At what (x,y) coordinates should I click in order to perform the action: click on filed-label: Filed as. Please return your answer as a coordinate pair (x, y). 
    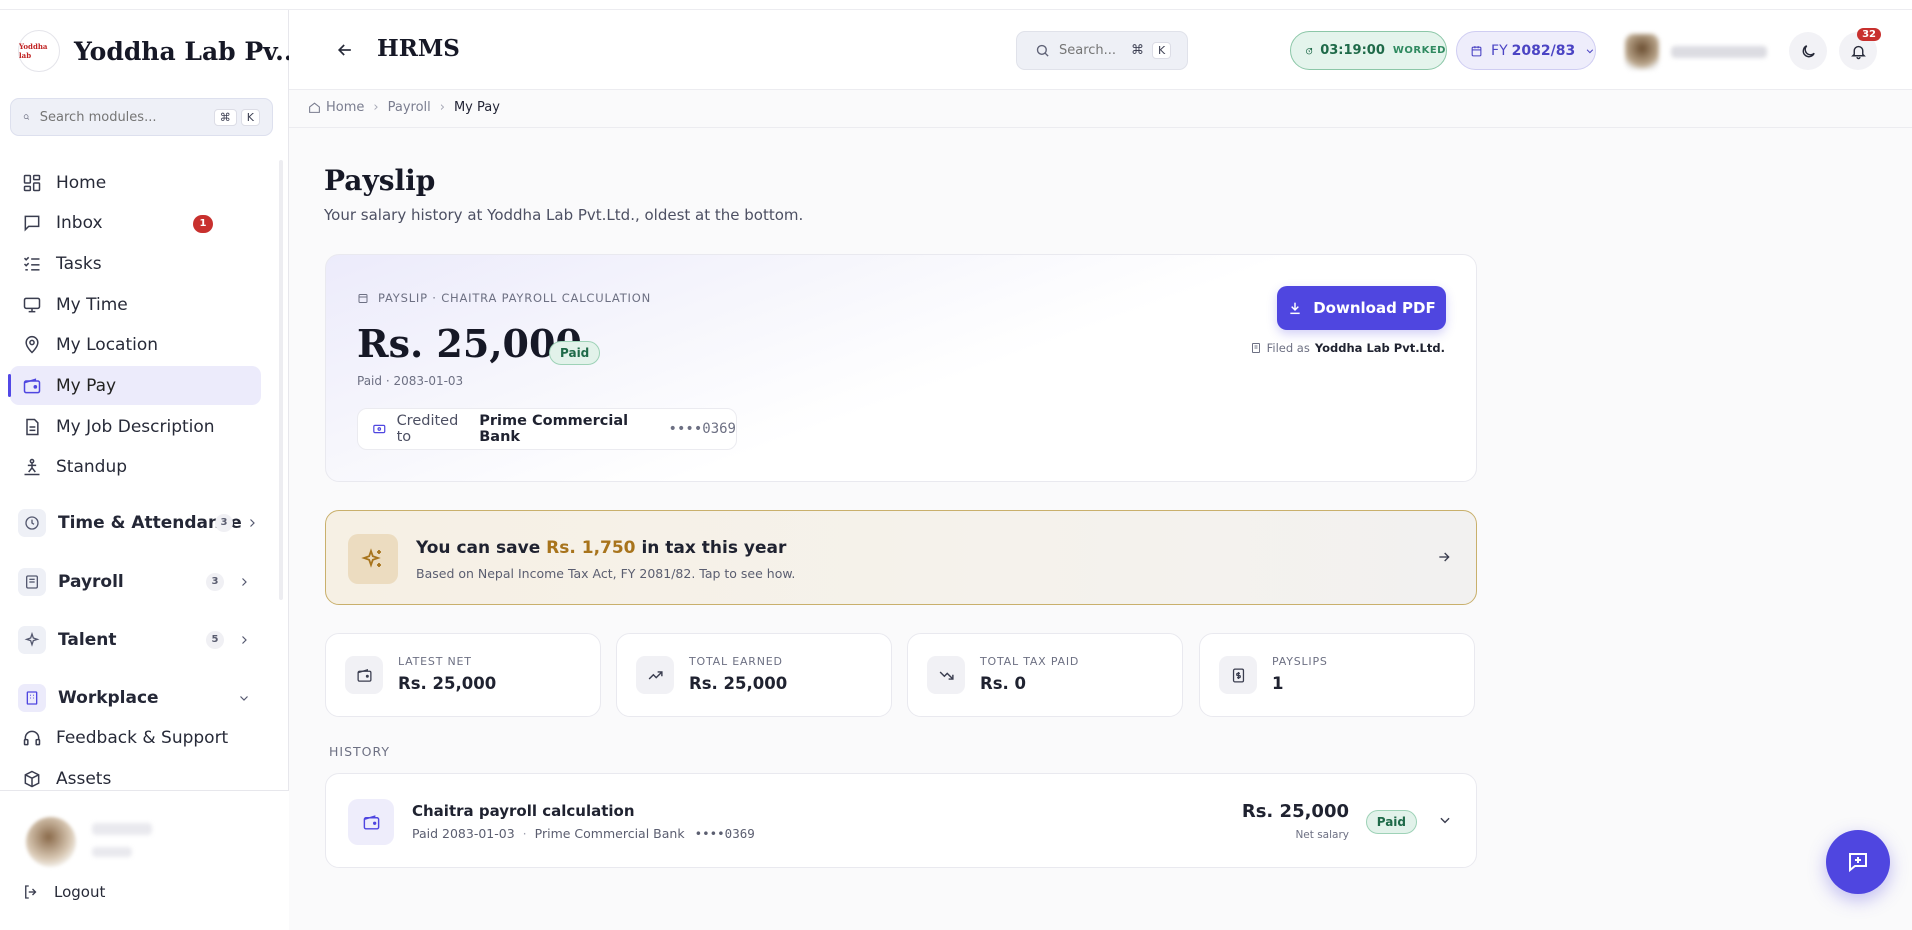
    Looking at the image, I should click on (1288, 348).